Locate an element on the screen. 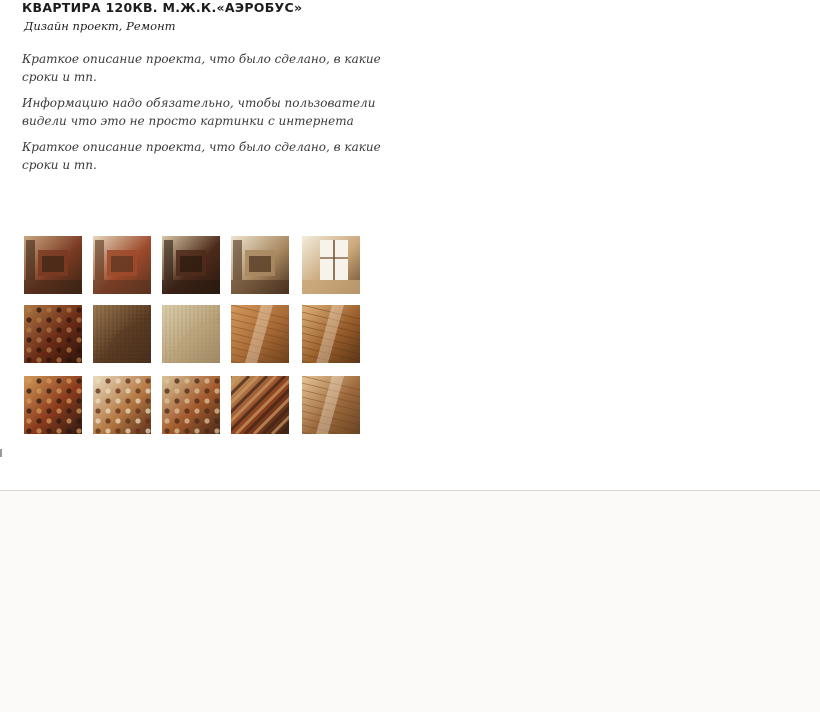 The width and height of the screenshot is (820, 712). thumb-wood-floor-window is located at coordinates (331, 334).